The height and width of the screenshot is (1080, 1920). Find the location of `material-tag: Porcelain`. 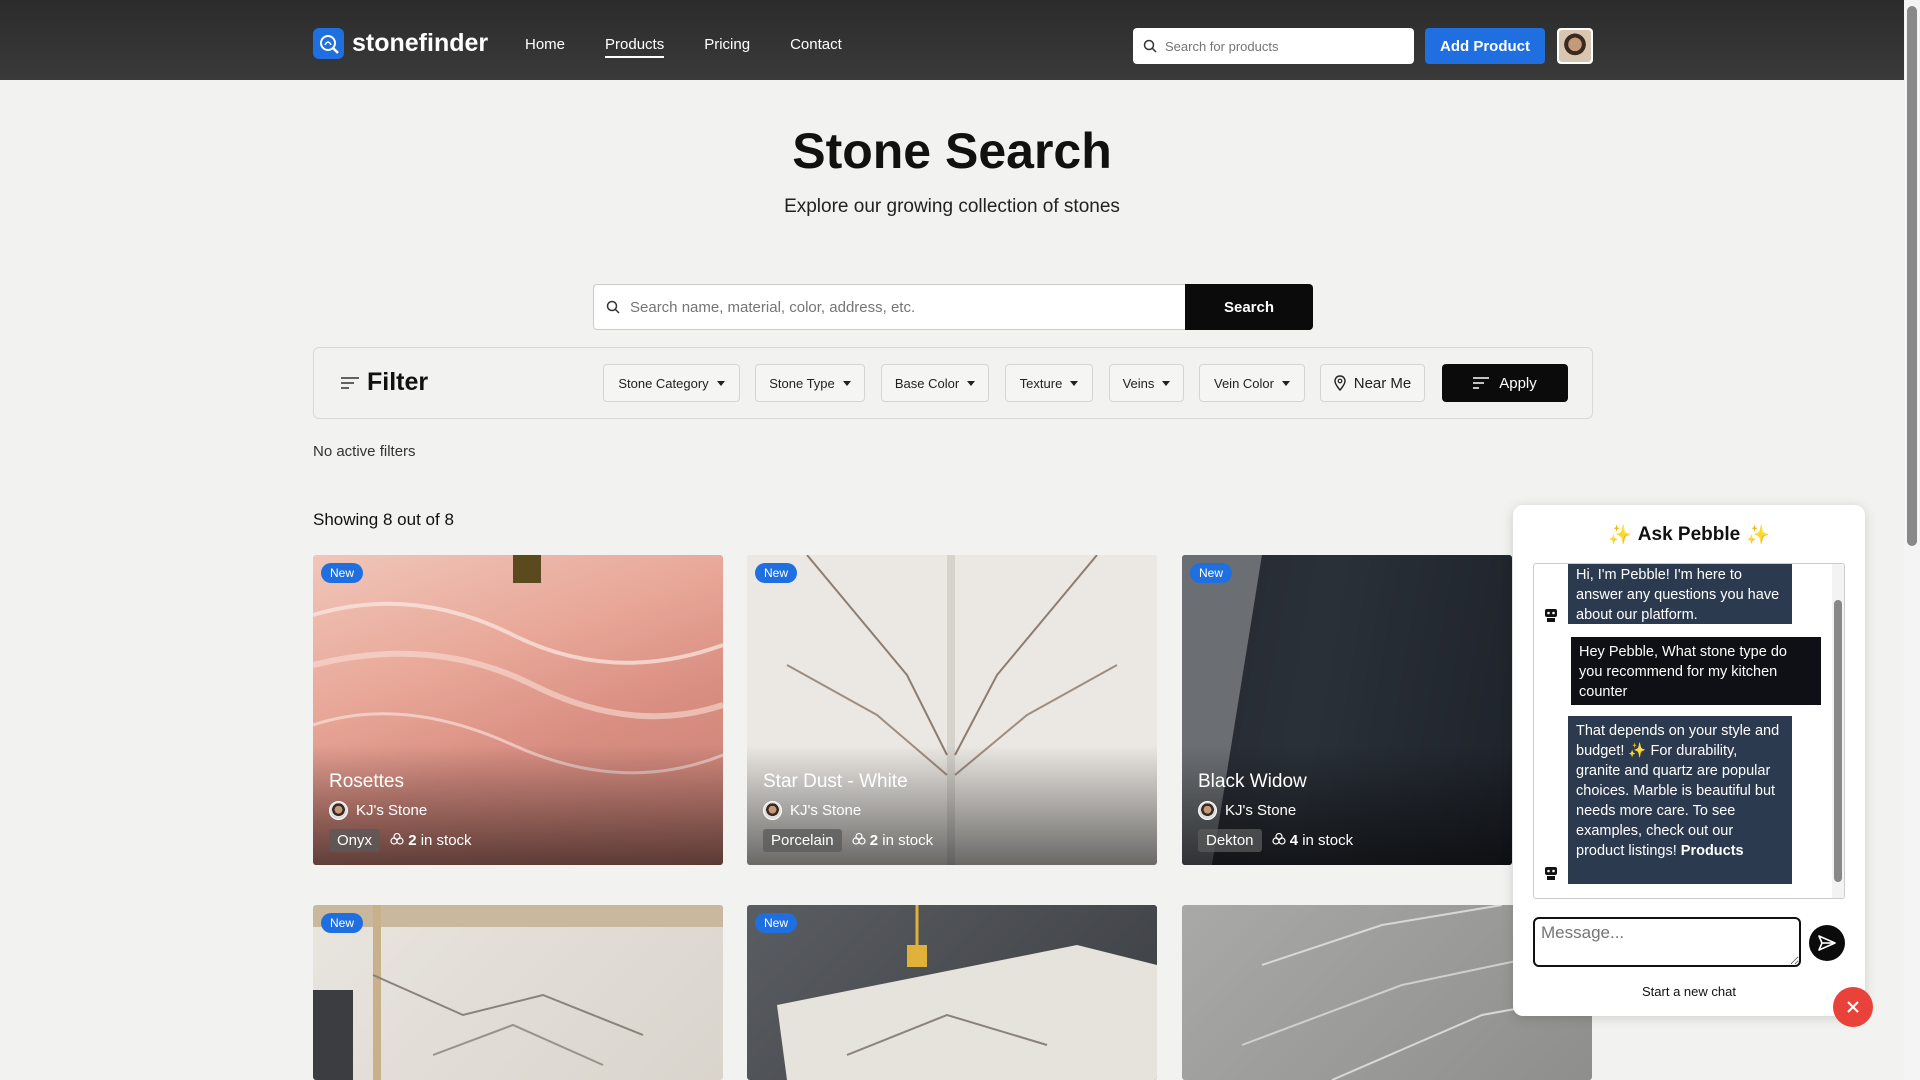

material-tag: Porcelain is located at coordinates (802, 840).